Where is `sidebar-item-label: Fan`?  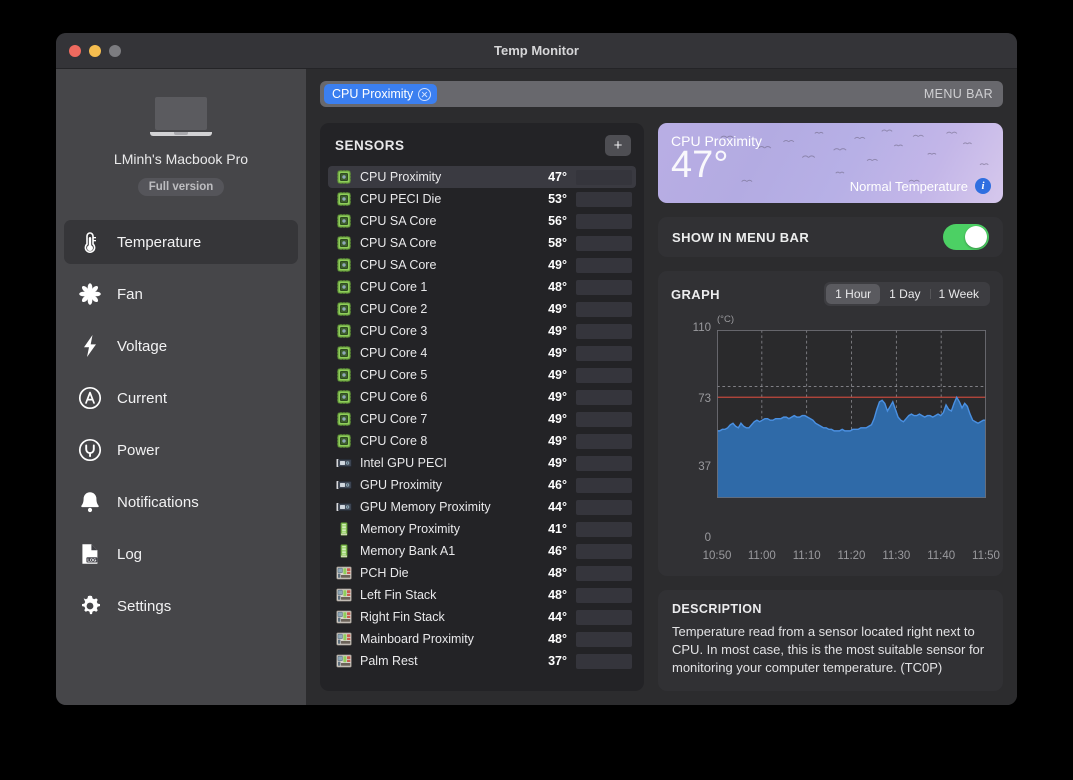 sidebar-item-label: Fan is located at coordinates (130, 294).